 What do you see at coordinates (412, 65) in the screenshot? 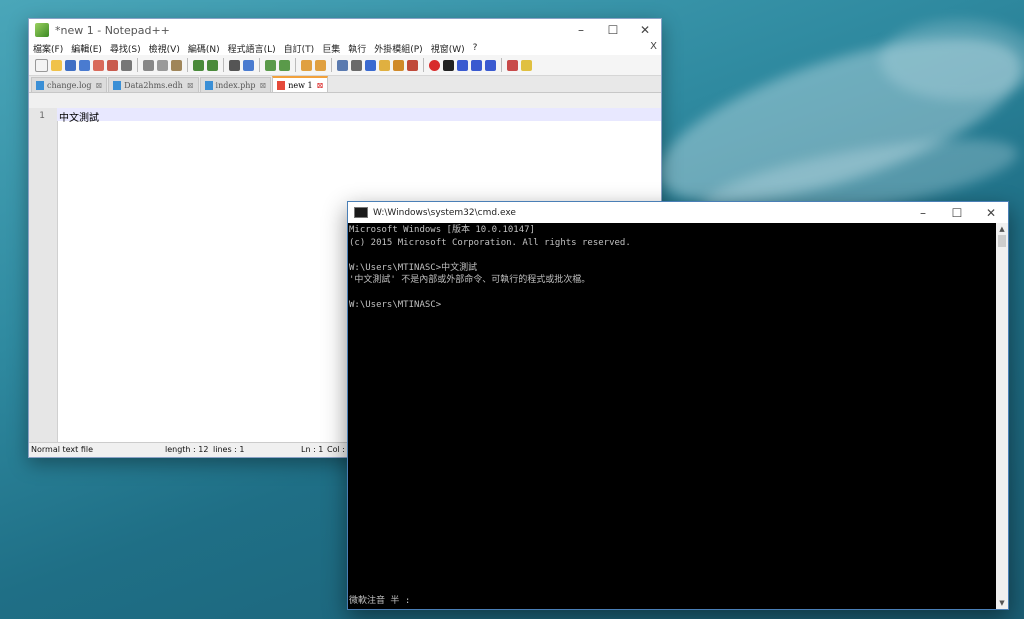
I see `folder-workspace-icon` at bounding box center [412, 65].